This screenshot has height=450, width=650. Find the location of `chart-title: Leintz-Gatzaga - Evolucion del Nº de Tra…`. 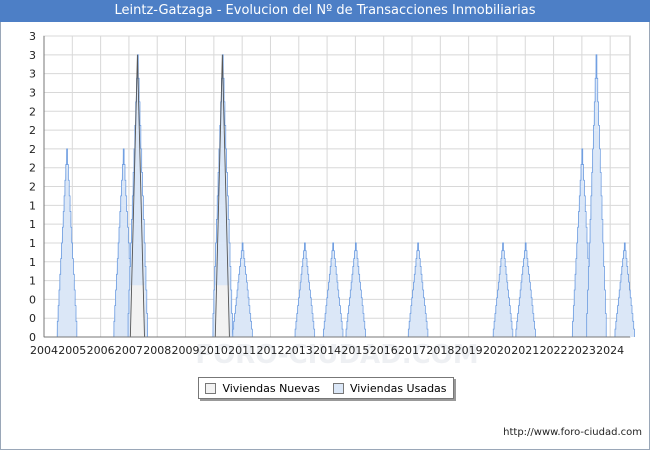

chart-title: Leintz-Gatzaga - Evolucion del Nº de Tra… is located at coordinates (325, 11).